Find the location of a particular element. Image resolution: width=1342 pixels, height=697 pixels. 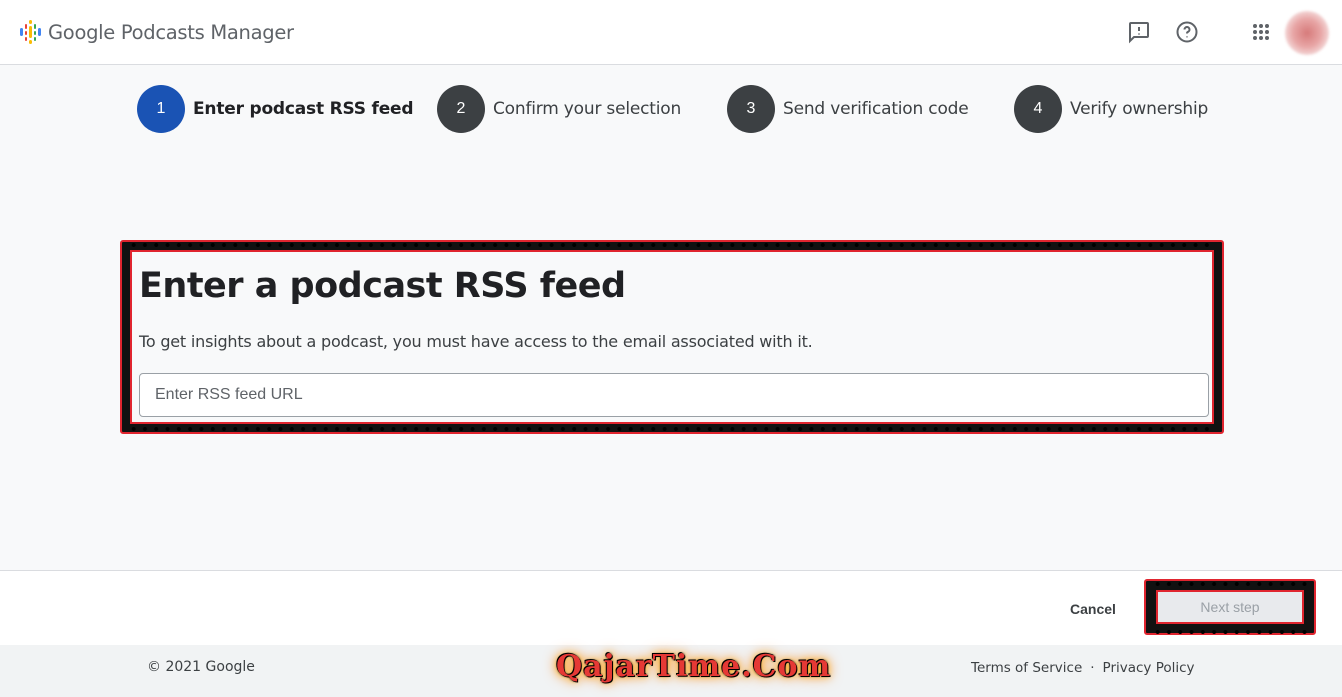

step-label: Confirm your selection is located at coordinates (587, 109).